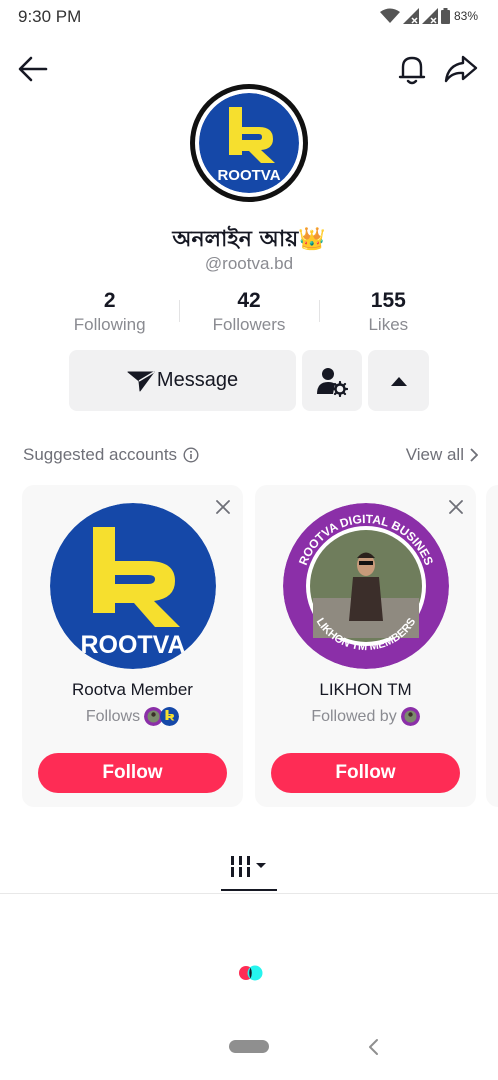 The width and height of the screenshot is (498, 1080). I want to click on profile-avatar-frame: ROOTVA, so click(249, 143).